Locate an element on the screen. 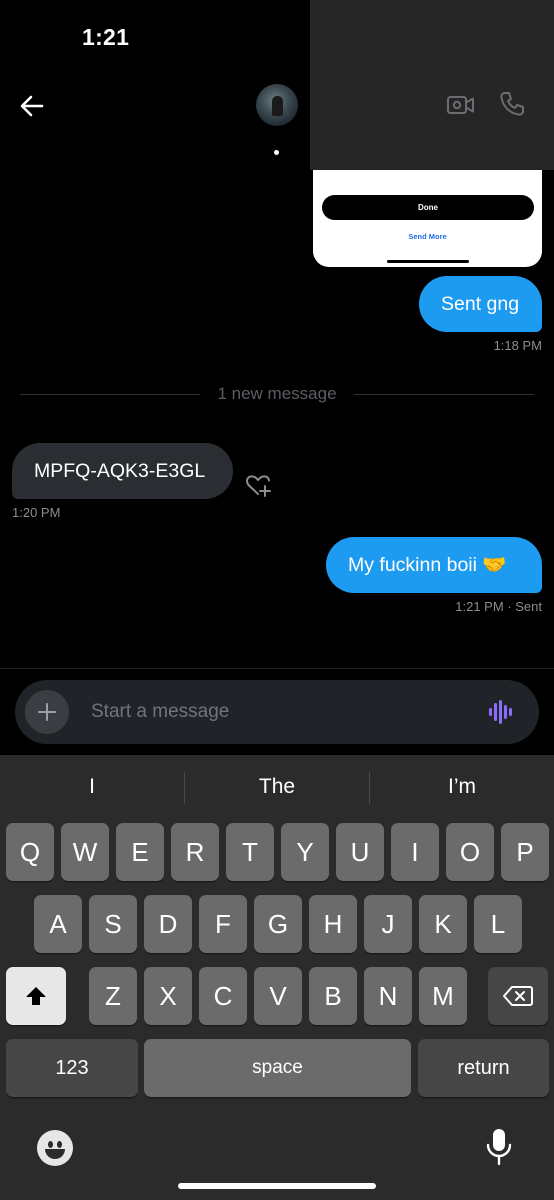 The image size is (554, 1200). key-z: Z is located at coordinates (113, 996).